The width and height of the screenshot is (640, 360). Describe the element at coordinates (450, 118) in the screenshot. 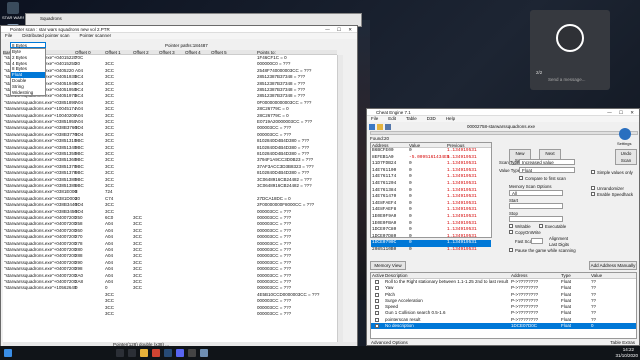

I see `ce-menu-item: Help` at that location.